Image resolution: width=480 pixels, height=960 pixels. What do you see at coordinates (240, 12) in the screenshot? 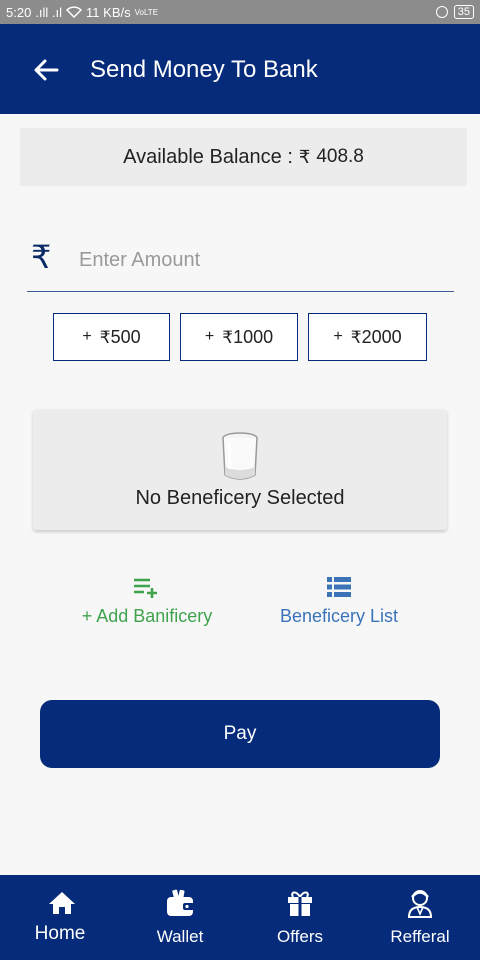
I see `status-bar: 5:20 .ıll .ıl 11 KB/s VoLTE 35` at bounding box center [240, 12].